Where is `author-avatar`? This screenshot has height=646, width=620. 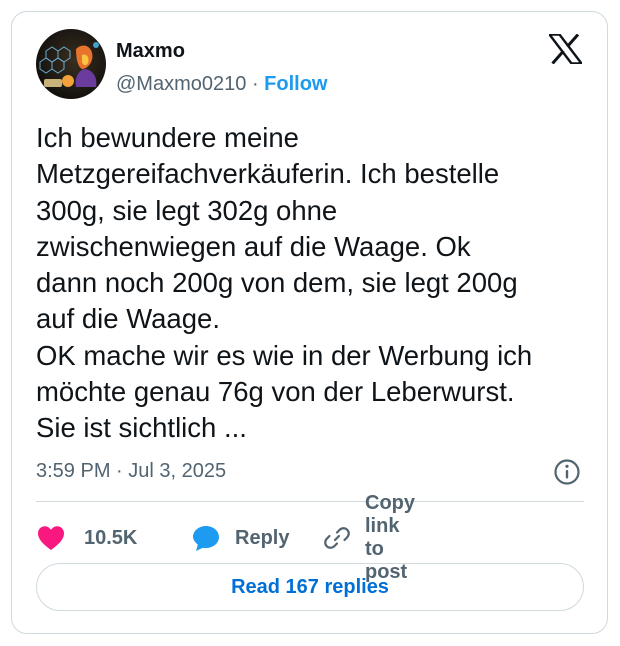
author-avatar is located at coordinates (71, 64).